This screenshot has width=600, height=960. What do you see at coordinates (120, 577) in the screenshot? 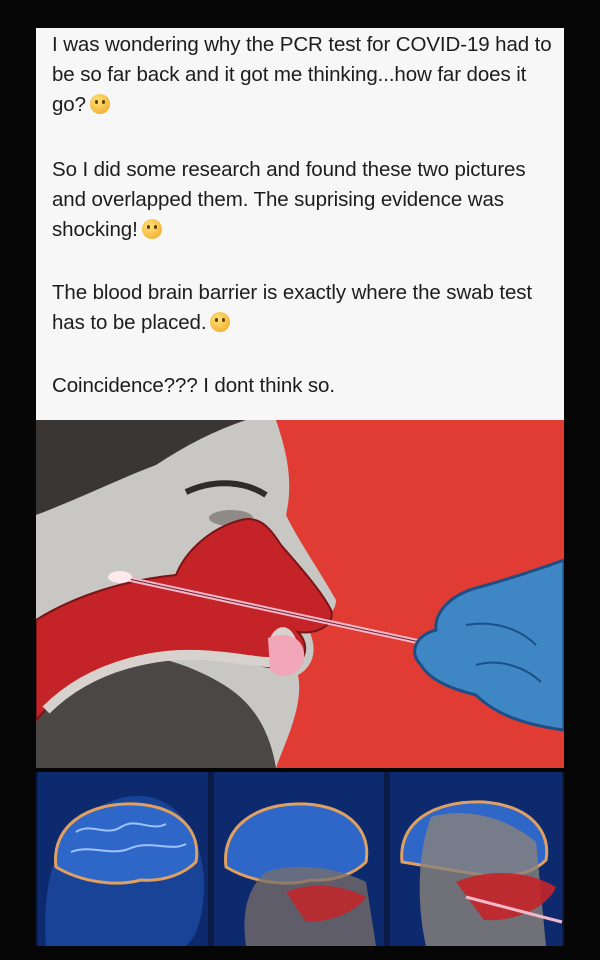
I see `swab-tip` at bounding box center [120, 577].